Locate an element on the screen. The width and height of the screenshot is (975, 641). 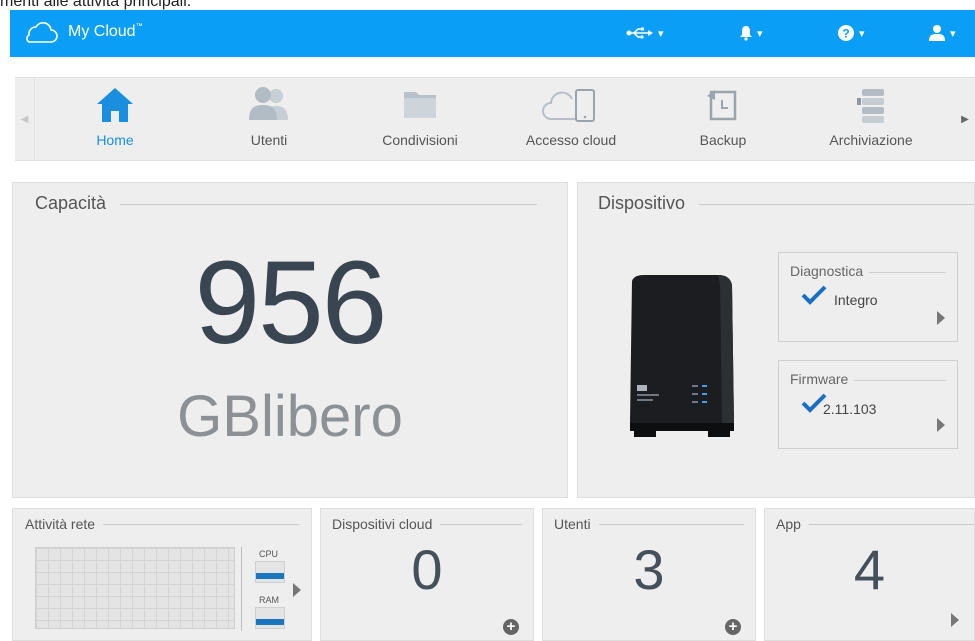
ram-label: RAM is located at coordinates (269, 600).